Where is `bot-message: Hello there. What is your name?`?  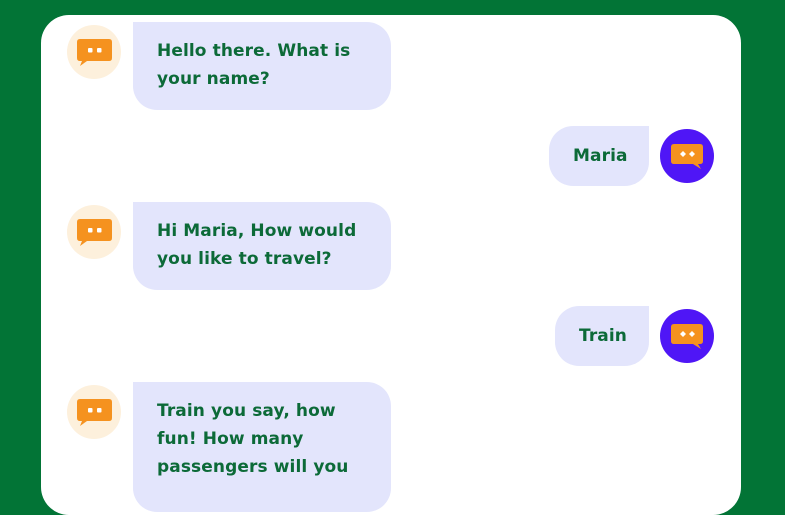
bot-message: Hello there. What is your name? is located at coordinates (262, 66).